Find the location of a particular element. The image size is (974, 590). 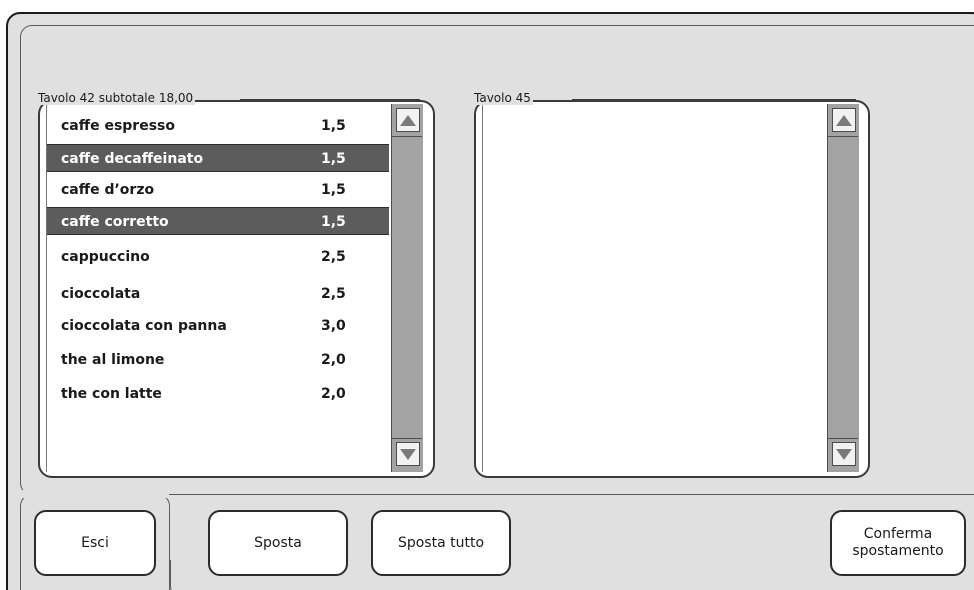

destination-table-label: Tavolo 45 is located at coordinates (502, 98).